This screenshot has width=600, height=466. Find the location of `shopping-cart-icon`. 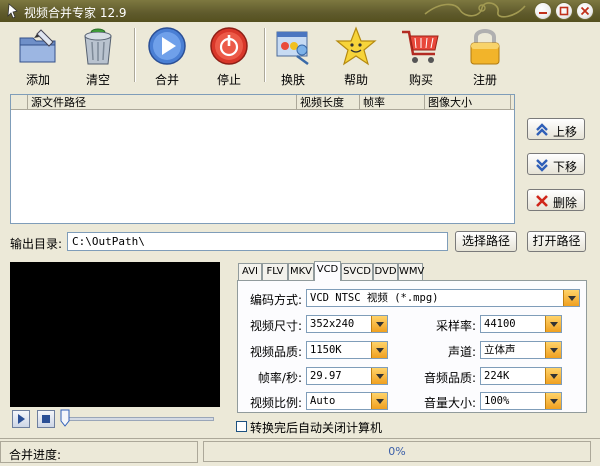

shopping-cart-icon is located at coordinates (420, 46).